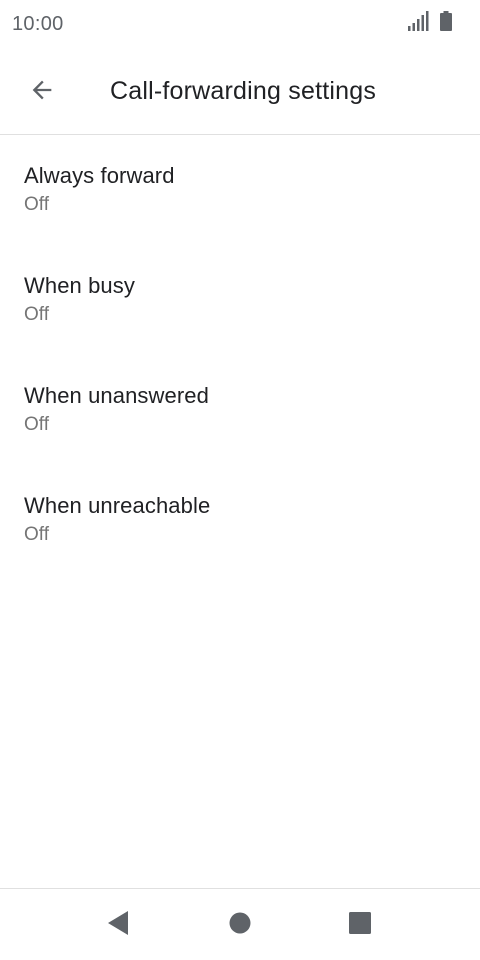 This screenshot has height=960, width=480. What do you see at coordinates (419, 23) in the screenshot?
I see `signal-icon` at bounding box center [419, 23].